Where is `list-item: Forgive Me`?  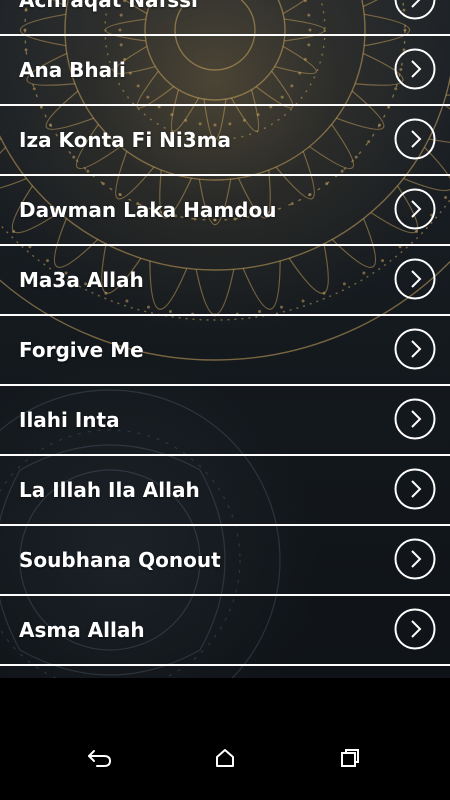 list-item: Forgive Me is located at coordinates (225, 351).